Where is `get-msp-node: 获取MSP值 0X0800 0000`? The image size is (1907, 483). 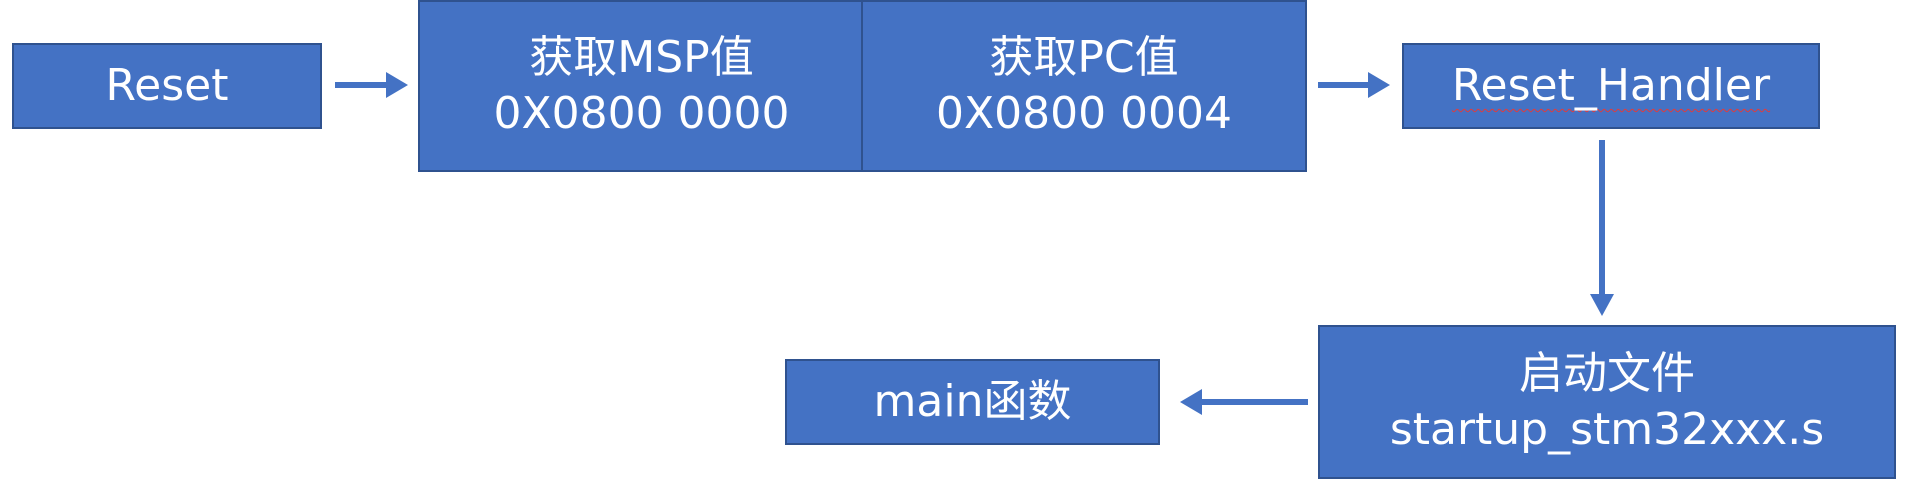
get-msp-node: 获取MSP值 0X0800 0000 is located at coordinates (641, 86).